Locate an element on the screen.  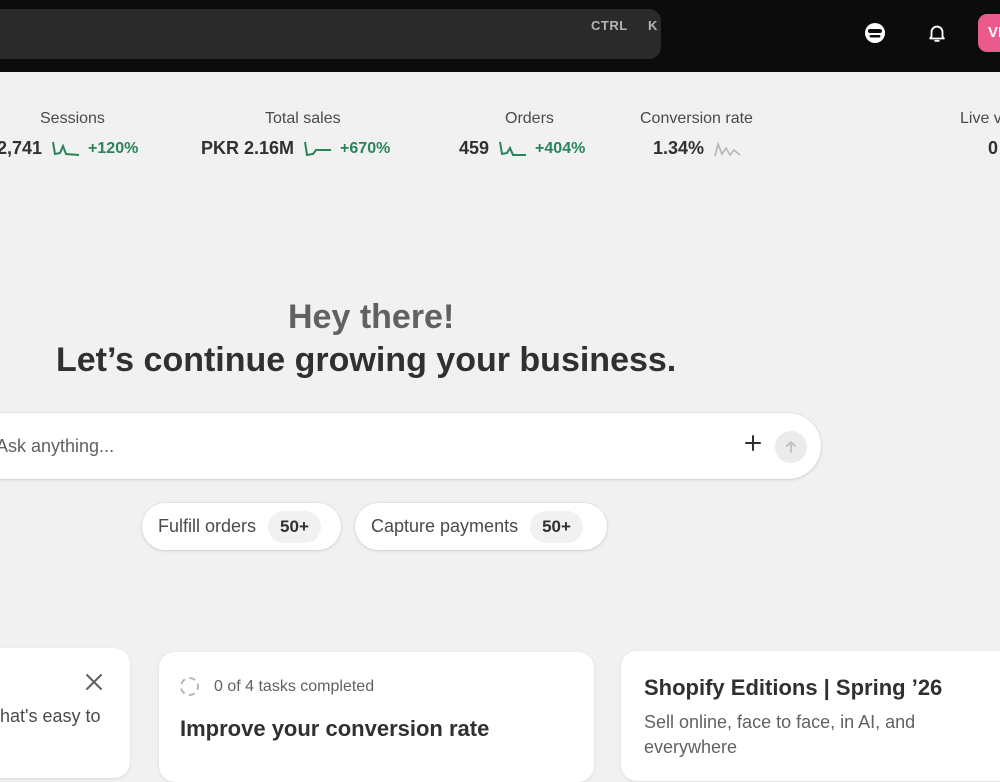
chip-capture-payments: Capture payments 50+ is located at coordinates (481, 526).